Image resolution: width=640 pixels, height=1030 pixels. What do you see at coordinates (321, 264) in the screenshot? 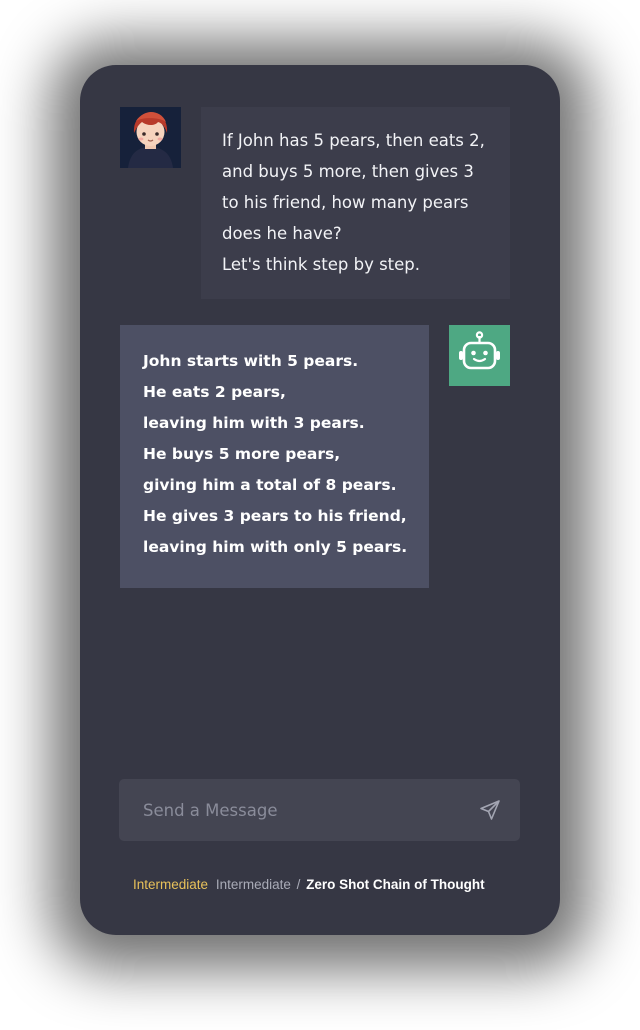
I see `user-message-line: Let's think step by step.` at bounding box center [321, 264].